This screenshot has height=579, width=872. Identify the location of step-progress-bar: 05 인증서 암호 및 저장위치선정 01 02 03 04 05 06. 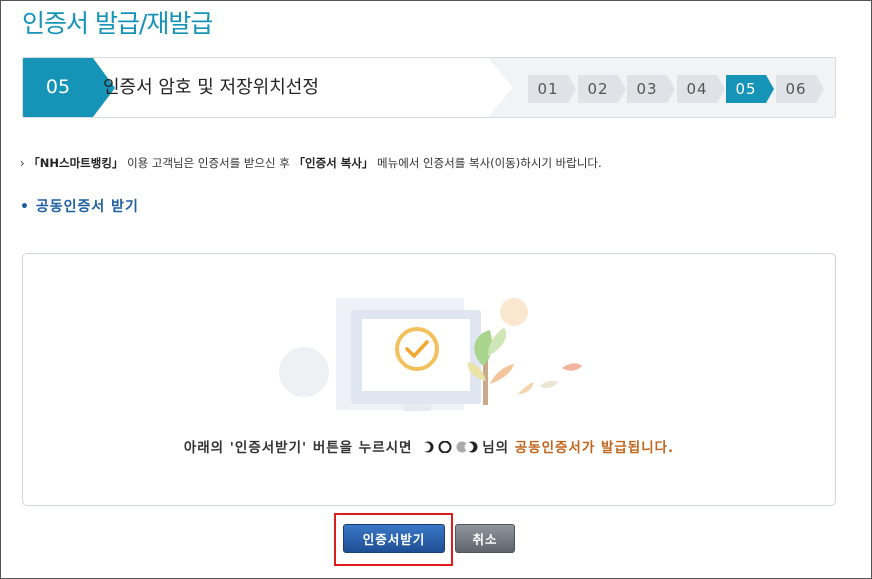
(429, 87).